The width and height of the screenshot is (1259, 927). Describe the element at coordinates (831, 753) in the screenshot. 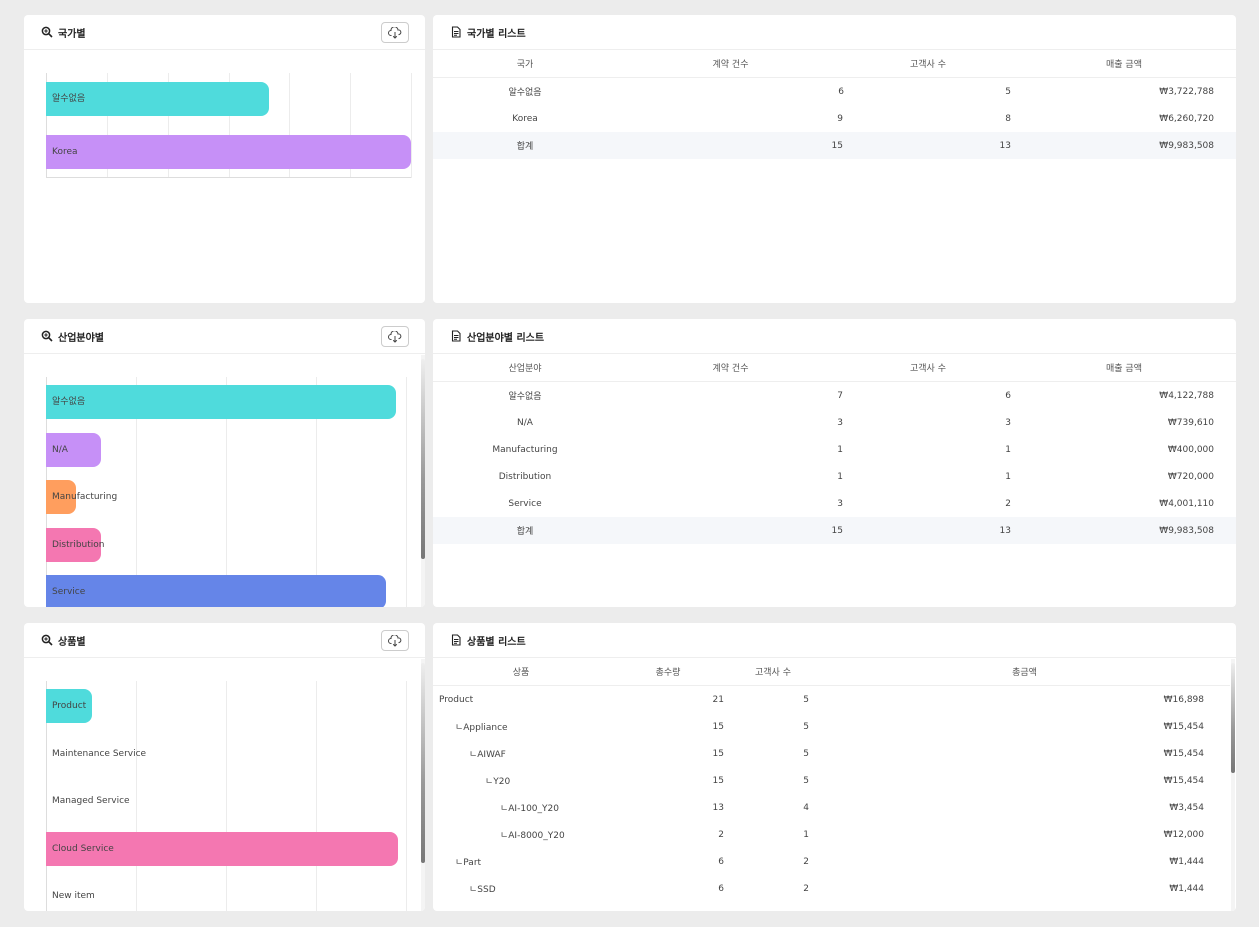

I see `table-row: ㄴAIWAF 15 5 ₩15,454` at that location.